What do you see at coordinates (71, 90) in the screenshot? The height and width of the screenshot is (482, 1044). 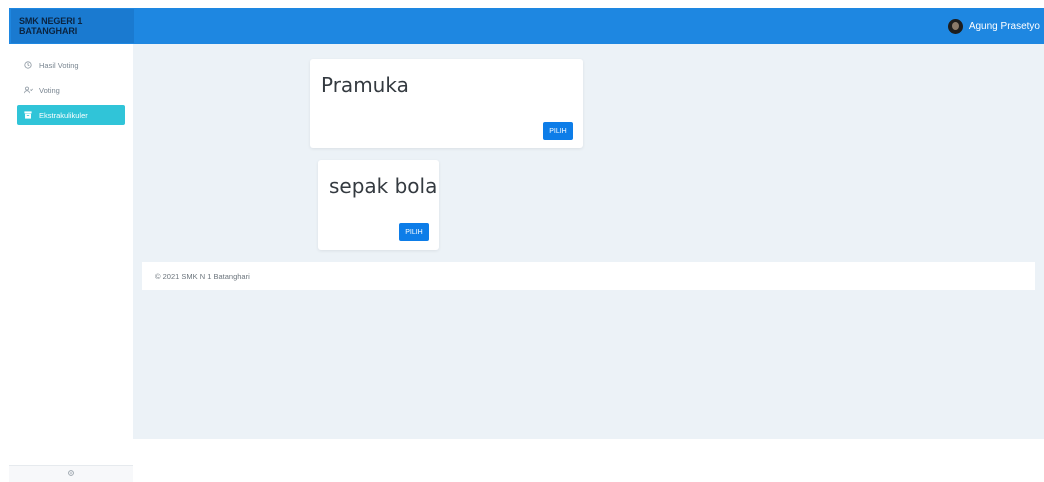 I see `sidebar-item-voting: Voting` at bounding box center [71, 90].